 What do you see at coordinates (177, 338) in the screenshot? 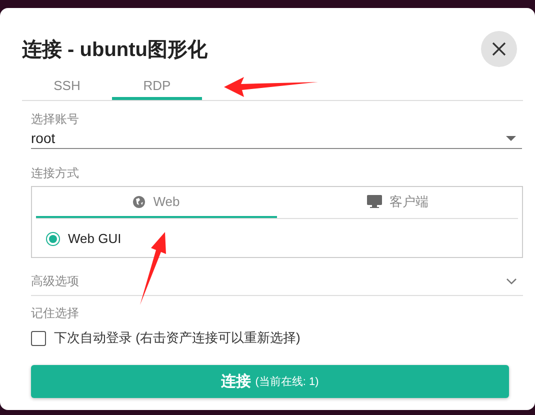
I see `checkbox-label: 下次自动登录 (右击资产连接可以重新选择)` at bounding box center [177, 338].